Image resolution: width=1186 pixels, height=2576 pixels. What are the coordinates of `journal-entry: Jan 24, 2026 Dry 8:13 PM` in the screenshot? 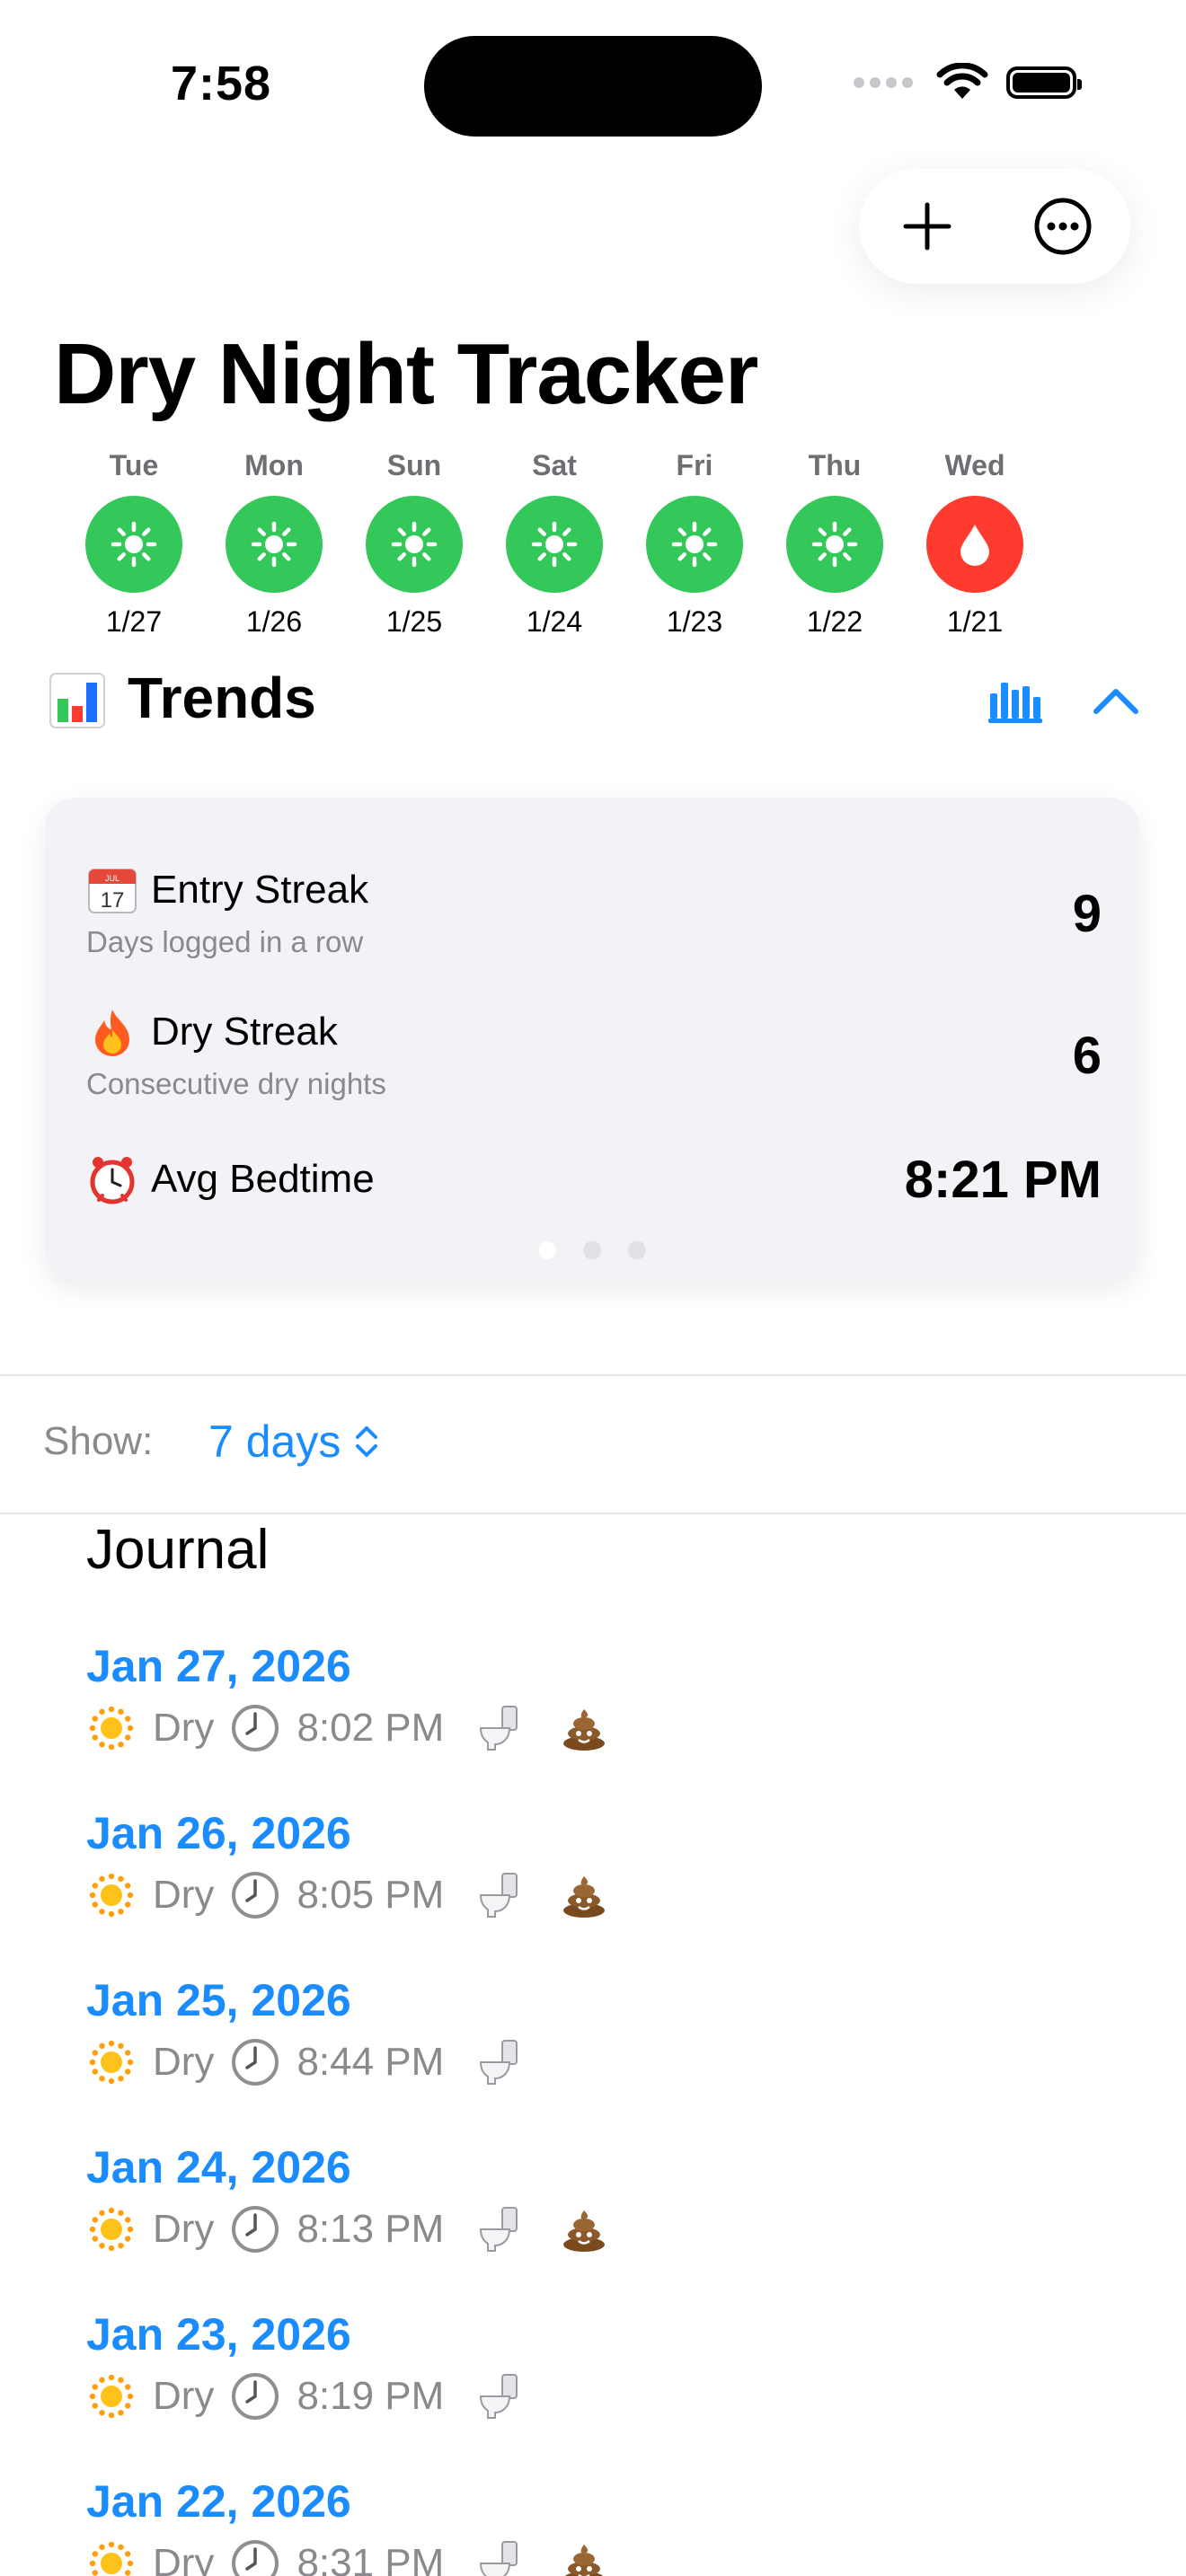 It's located at (580, 2197).